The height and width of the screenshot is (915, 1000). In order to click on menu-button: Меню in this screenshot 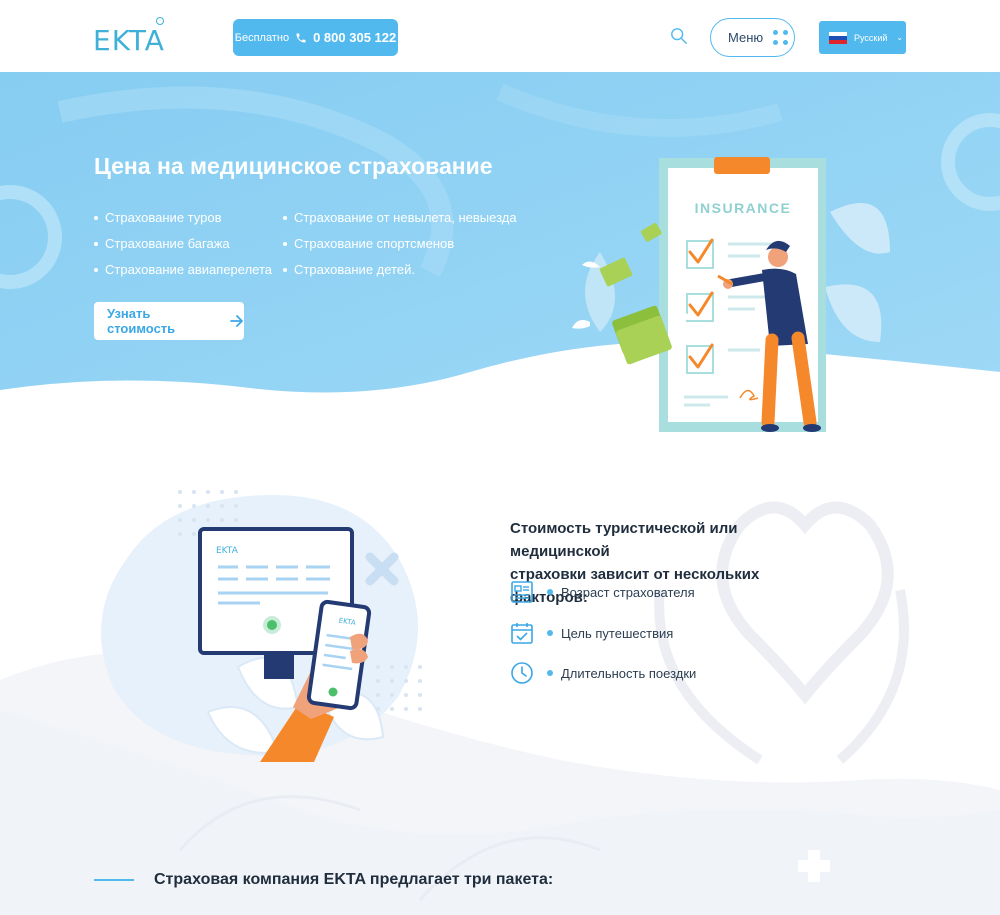, I will do `click(752, 37)`.